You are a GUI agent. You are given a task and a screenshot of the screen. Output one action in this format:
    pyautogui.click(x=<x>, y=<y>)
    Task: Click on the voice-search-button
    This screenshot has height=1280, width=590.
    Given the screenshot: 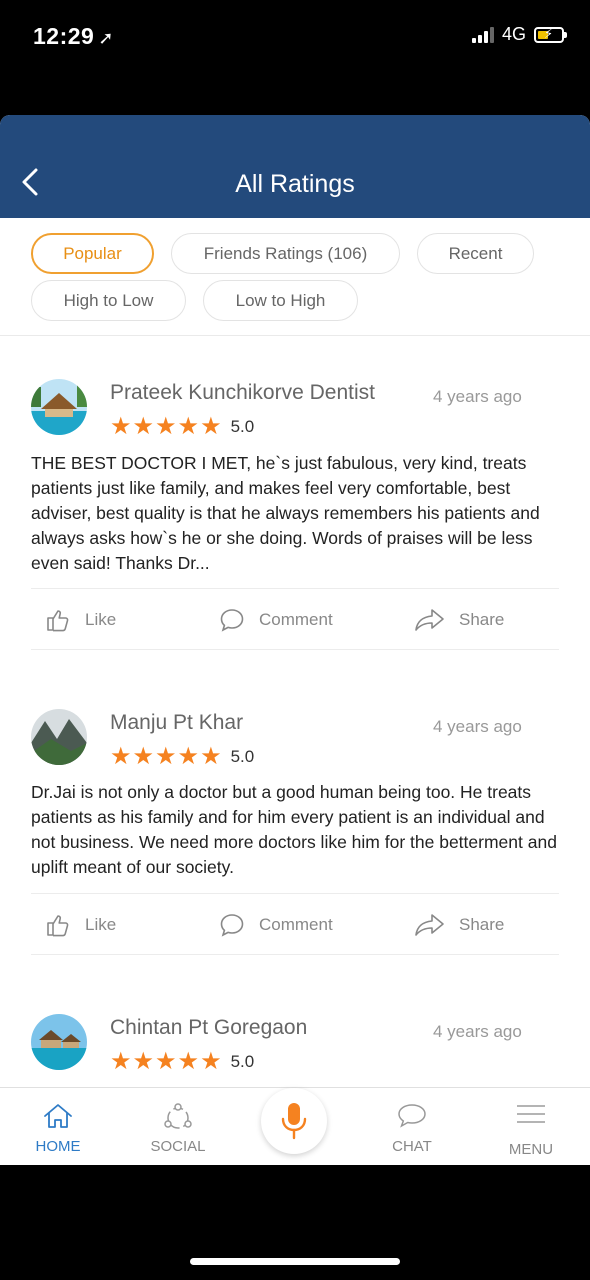 What is the action you would take?
    pyautogui.click(x=294, y=1121)
    